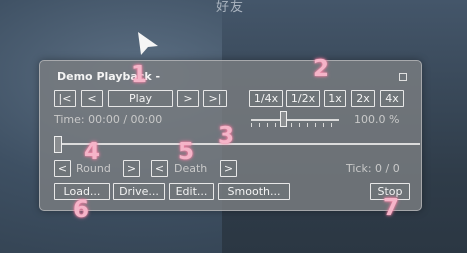 This screenshot has height=253, width=467. What do you see at coordinates (230, 7) in the screenshot?
I see `background-text: 好友` at bounding box center [230, 7].